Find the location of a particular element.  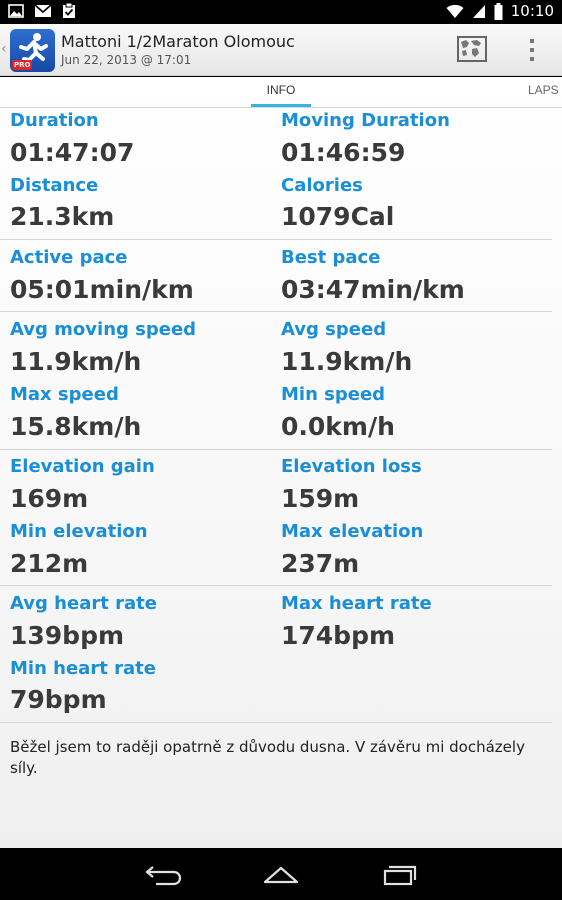

overflow-menu-button is located at coordinates (532, 50).